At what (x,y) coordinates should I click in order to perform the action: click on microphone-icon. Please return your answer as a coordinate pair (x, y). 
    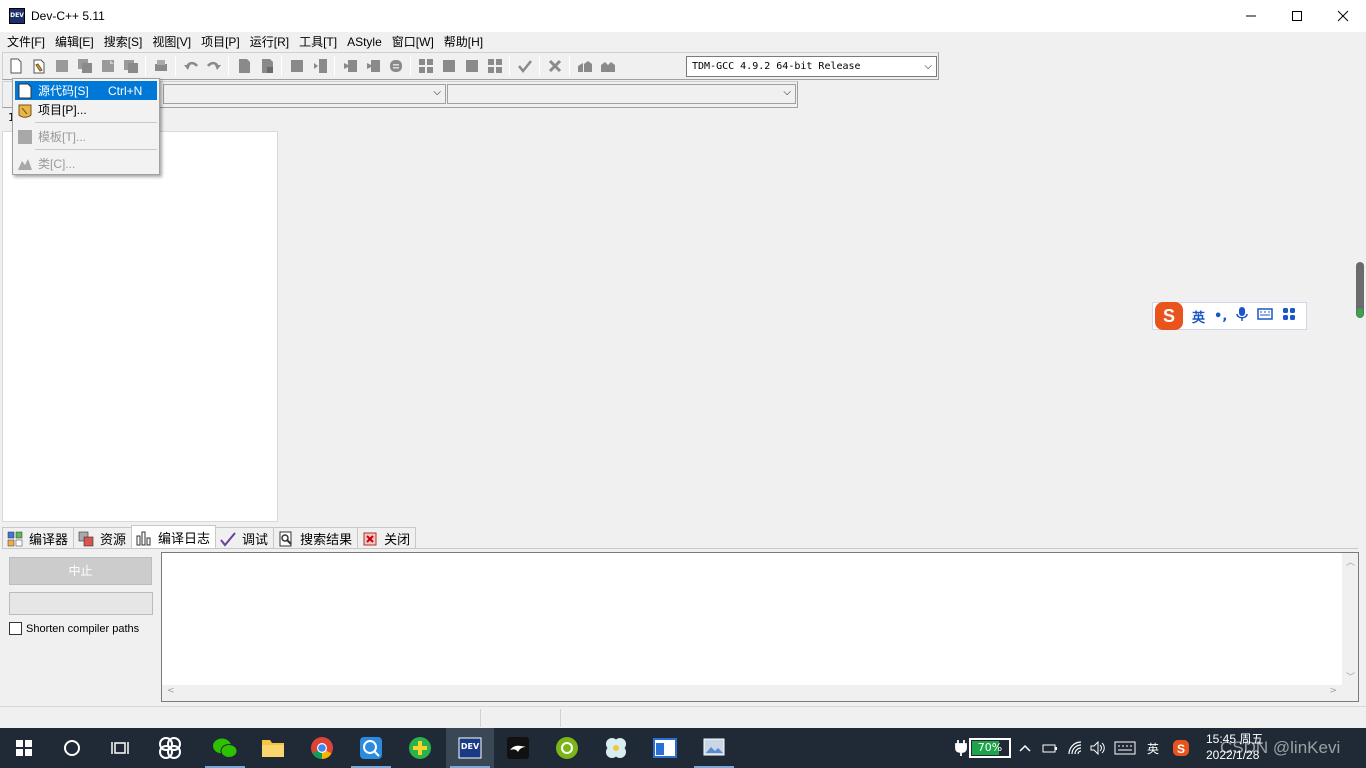
    Looking at the image, I should click on (1242, 314).